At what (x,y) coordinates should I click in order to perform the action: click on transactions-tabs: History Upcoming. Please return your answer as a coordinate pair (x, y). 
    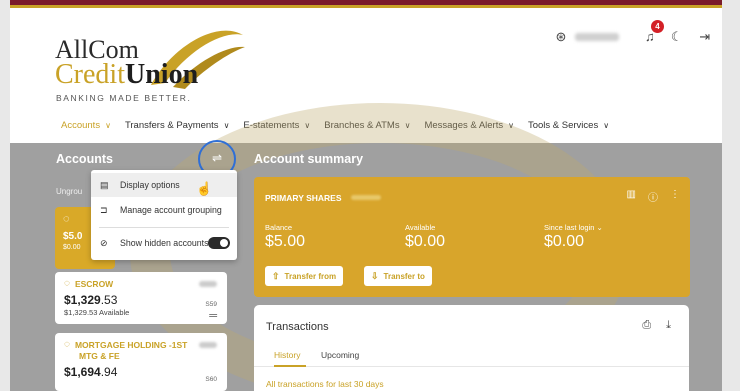
    Looking at the image, I should click on (471, 358).